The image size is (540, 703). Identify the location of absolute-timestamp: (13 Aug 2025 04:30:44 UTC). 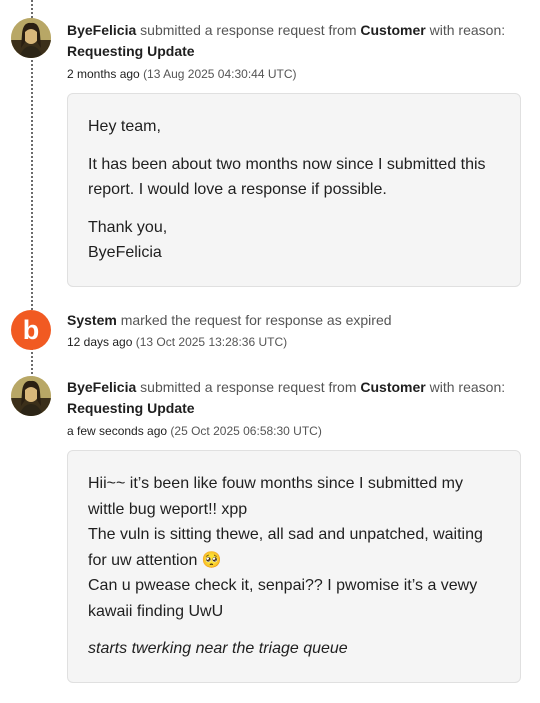
(220, 74).